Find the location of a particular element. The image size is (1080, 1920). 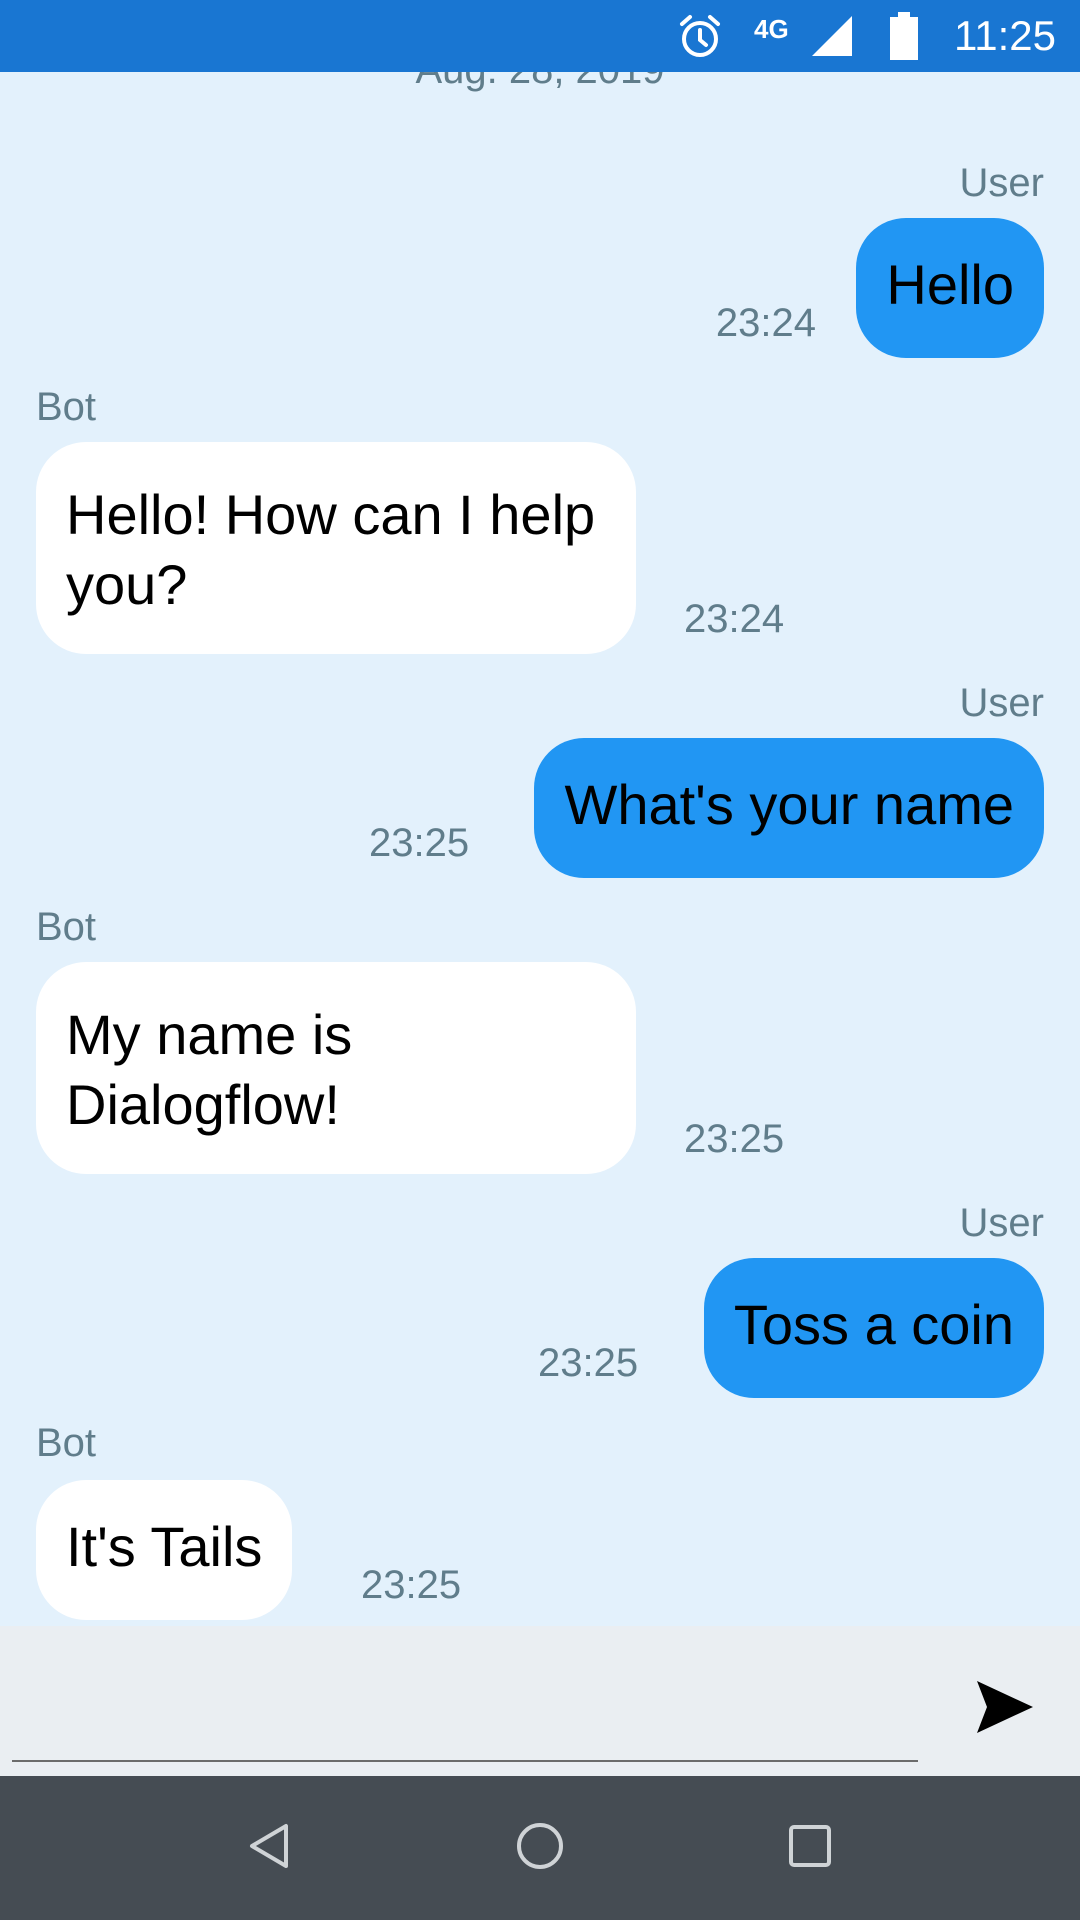

battery-icon is located at coordinates (904, 38).